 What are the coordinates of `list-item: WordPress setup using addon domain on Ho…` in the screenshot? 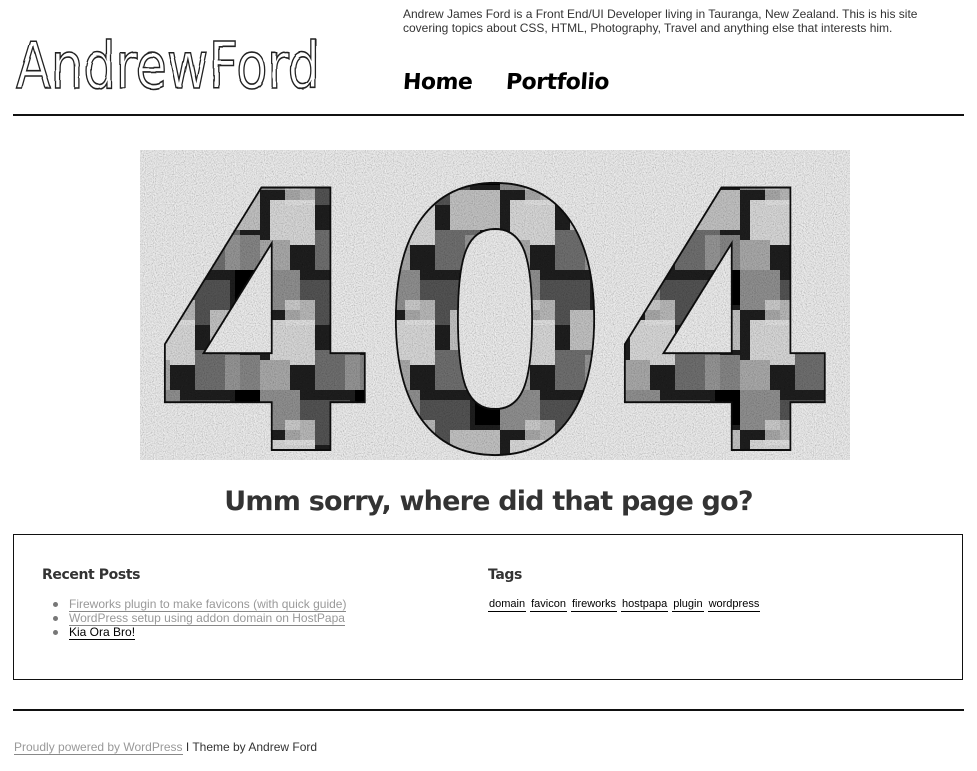 It's located at (257, 618).